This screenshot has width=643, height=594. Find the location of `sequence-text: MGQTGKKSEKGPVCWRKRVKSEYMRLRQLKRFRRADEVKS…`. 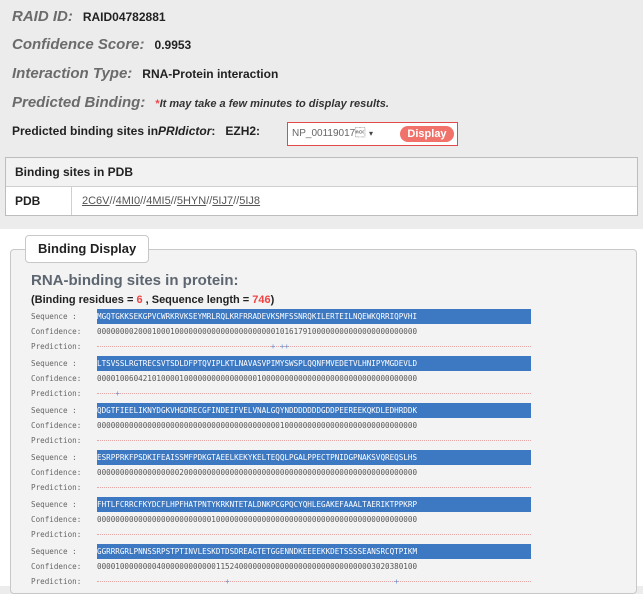

sequence-text: MGQTGKKSEKGPVCWRKRVKSEYMRLRQLKRFRRADEVKS… is located at coordinates (314, 316).